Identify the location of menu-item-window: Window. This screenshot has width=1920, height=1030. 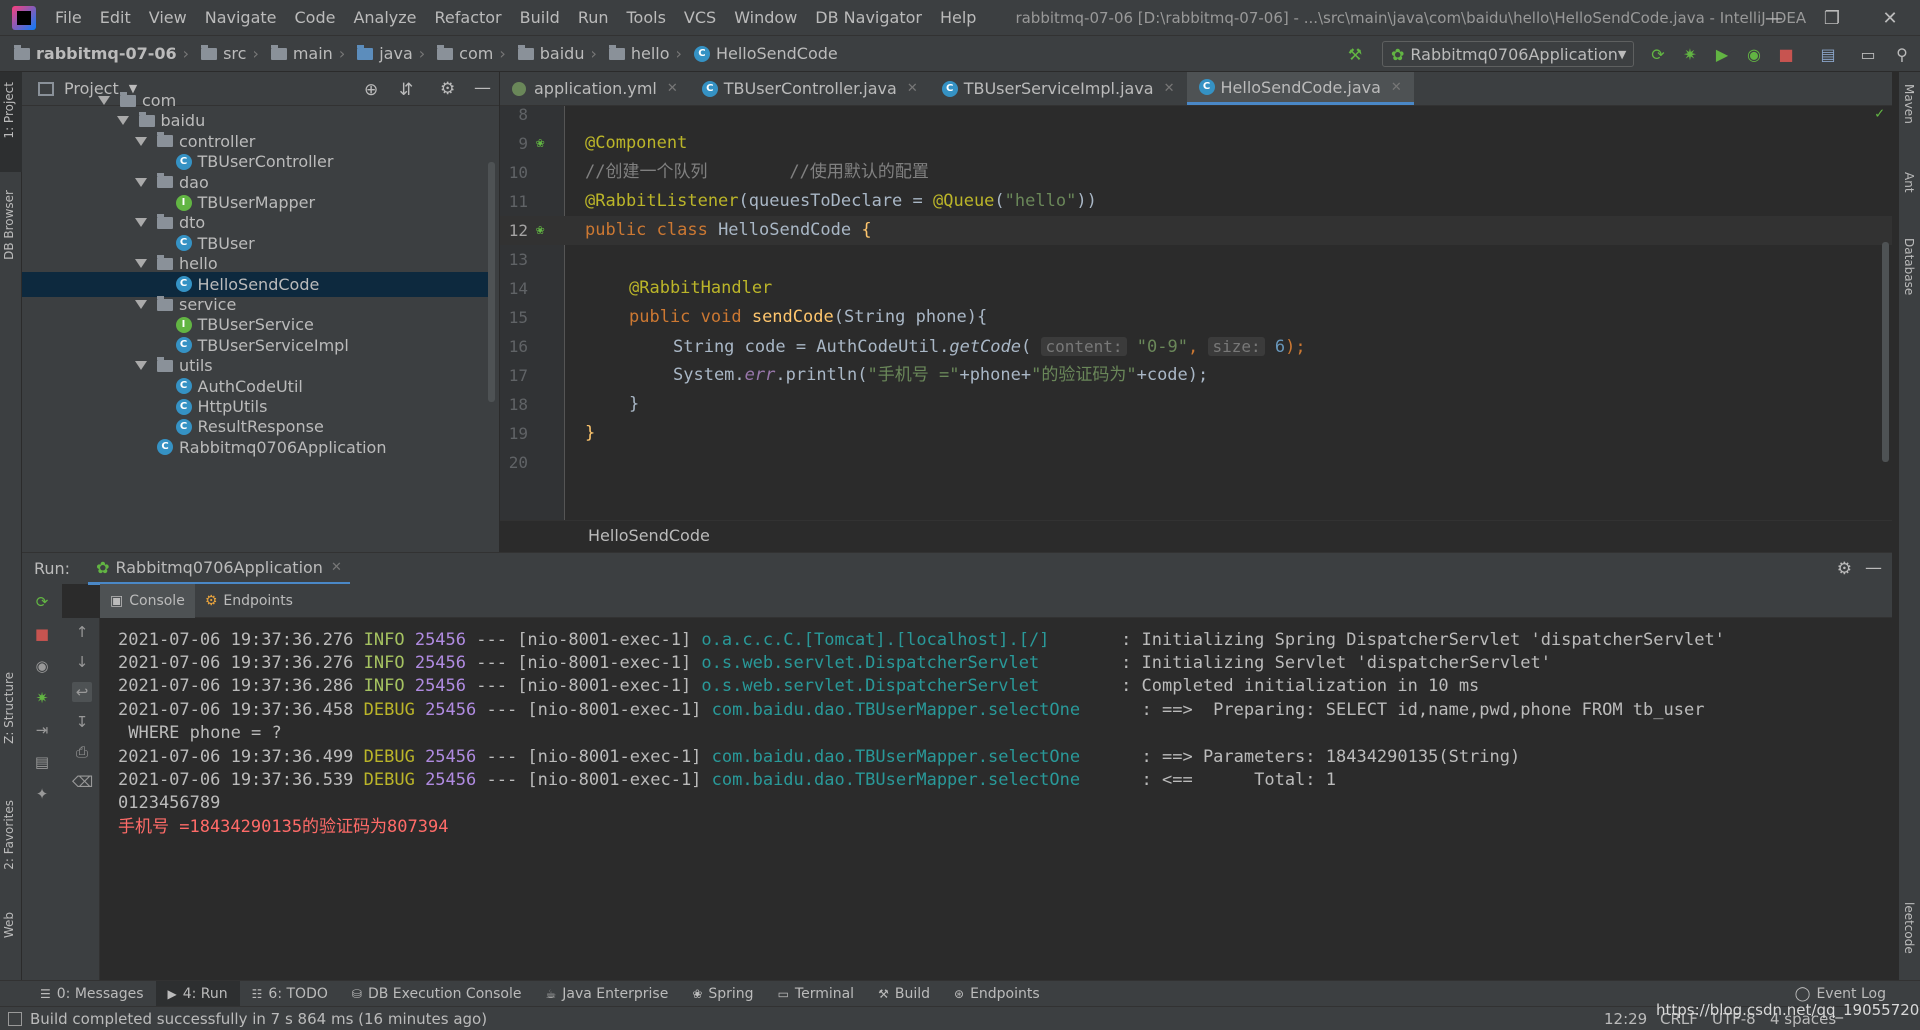
(765, 18).